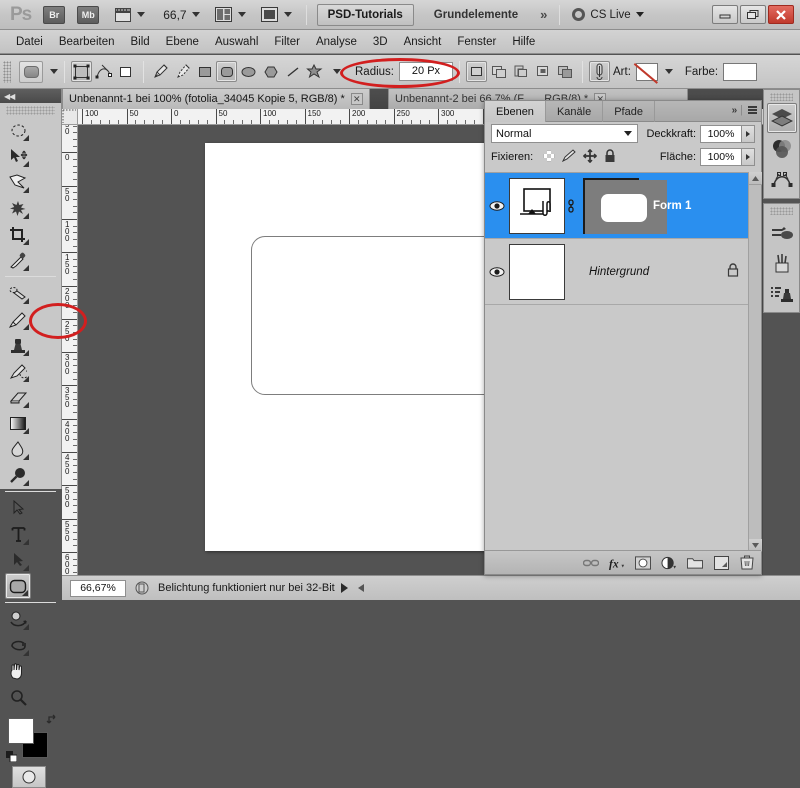  Describe the element at coordinates (54, 14) in the screenshot. I see `bridge-button: Br` at that location.